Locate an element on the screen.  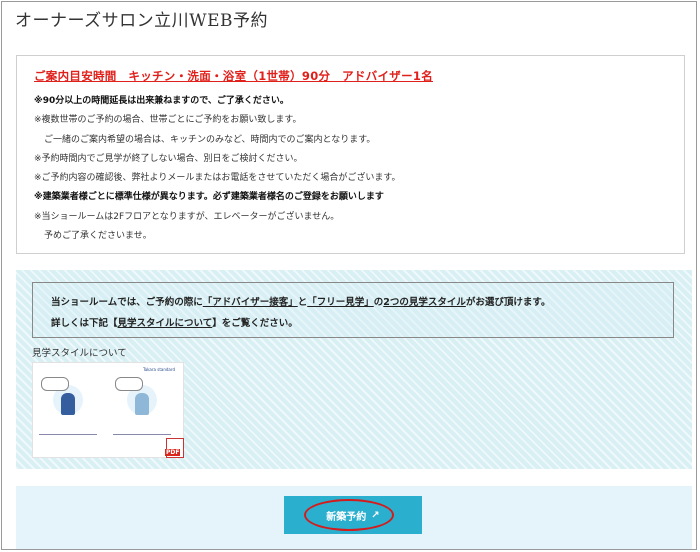
advisor-style-text: 「アドバイザー接客」 is located at coordinates (250, 302).